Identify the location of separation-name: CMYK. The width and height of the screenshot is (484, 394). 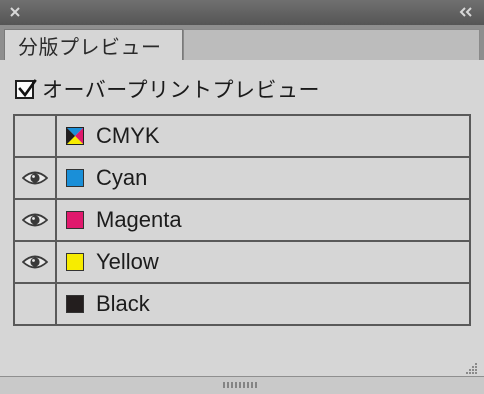
(128, 135).